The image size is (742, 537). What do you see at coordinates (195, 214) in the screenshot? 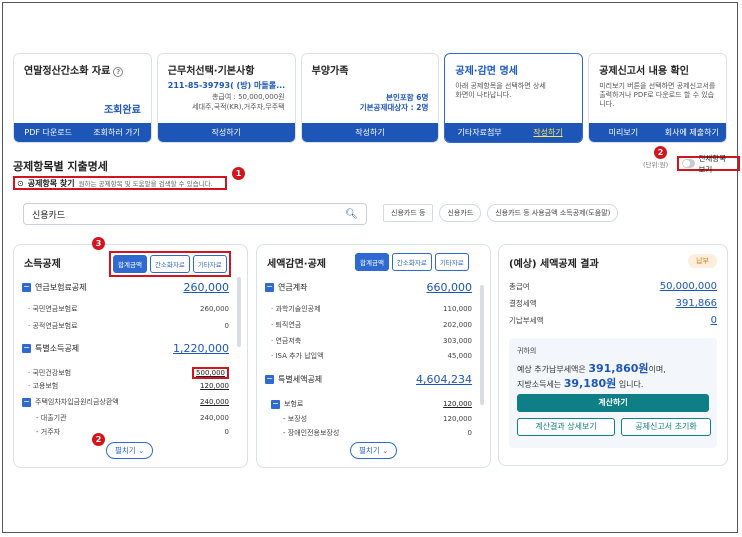
I see `search-input: 신용카드 🔍︎` at bounding box center [195, 214].